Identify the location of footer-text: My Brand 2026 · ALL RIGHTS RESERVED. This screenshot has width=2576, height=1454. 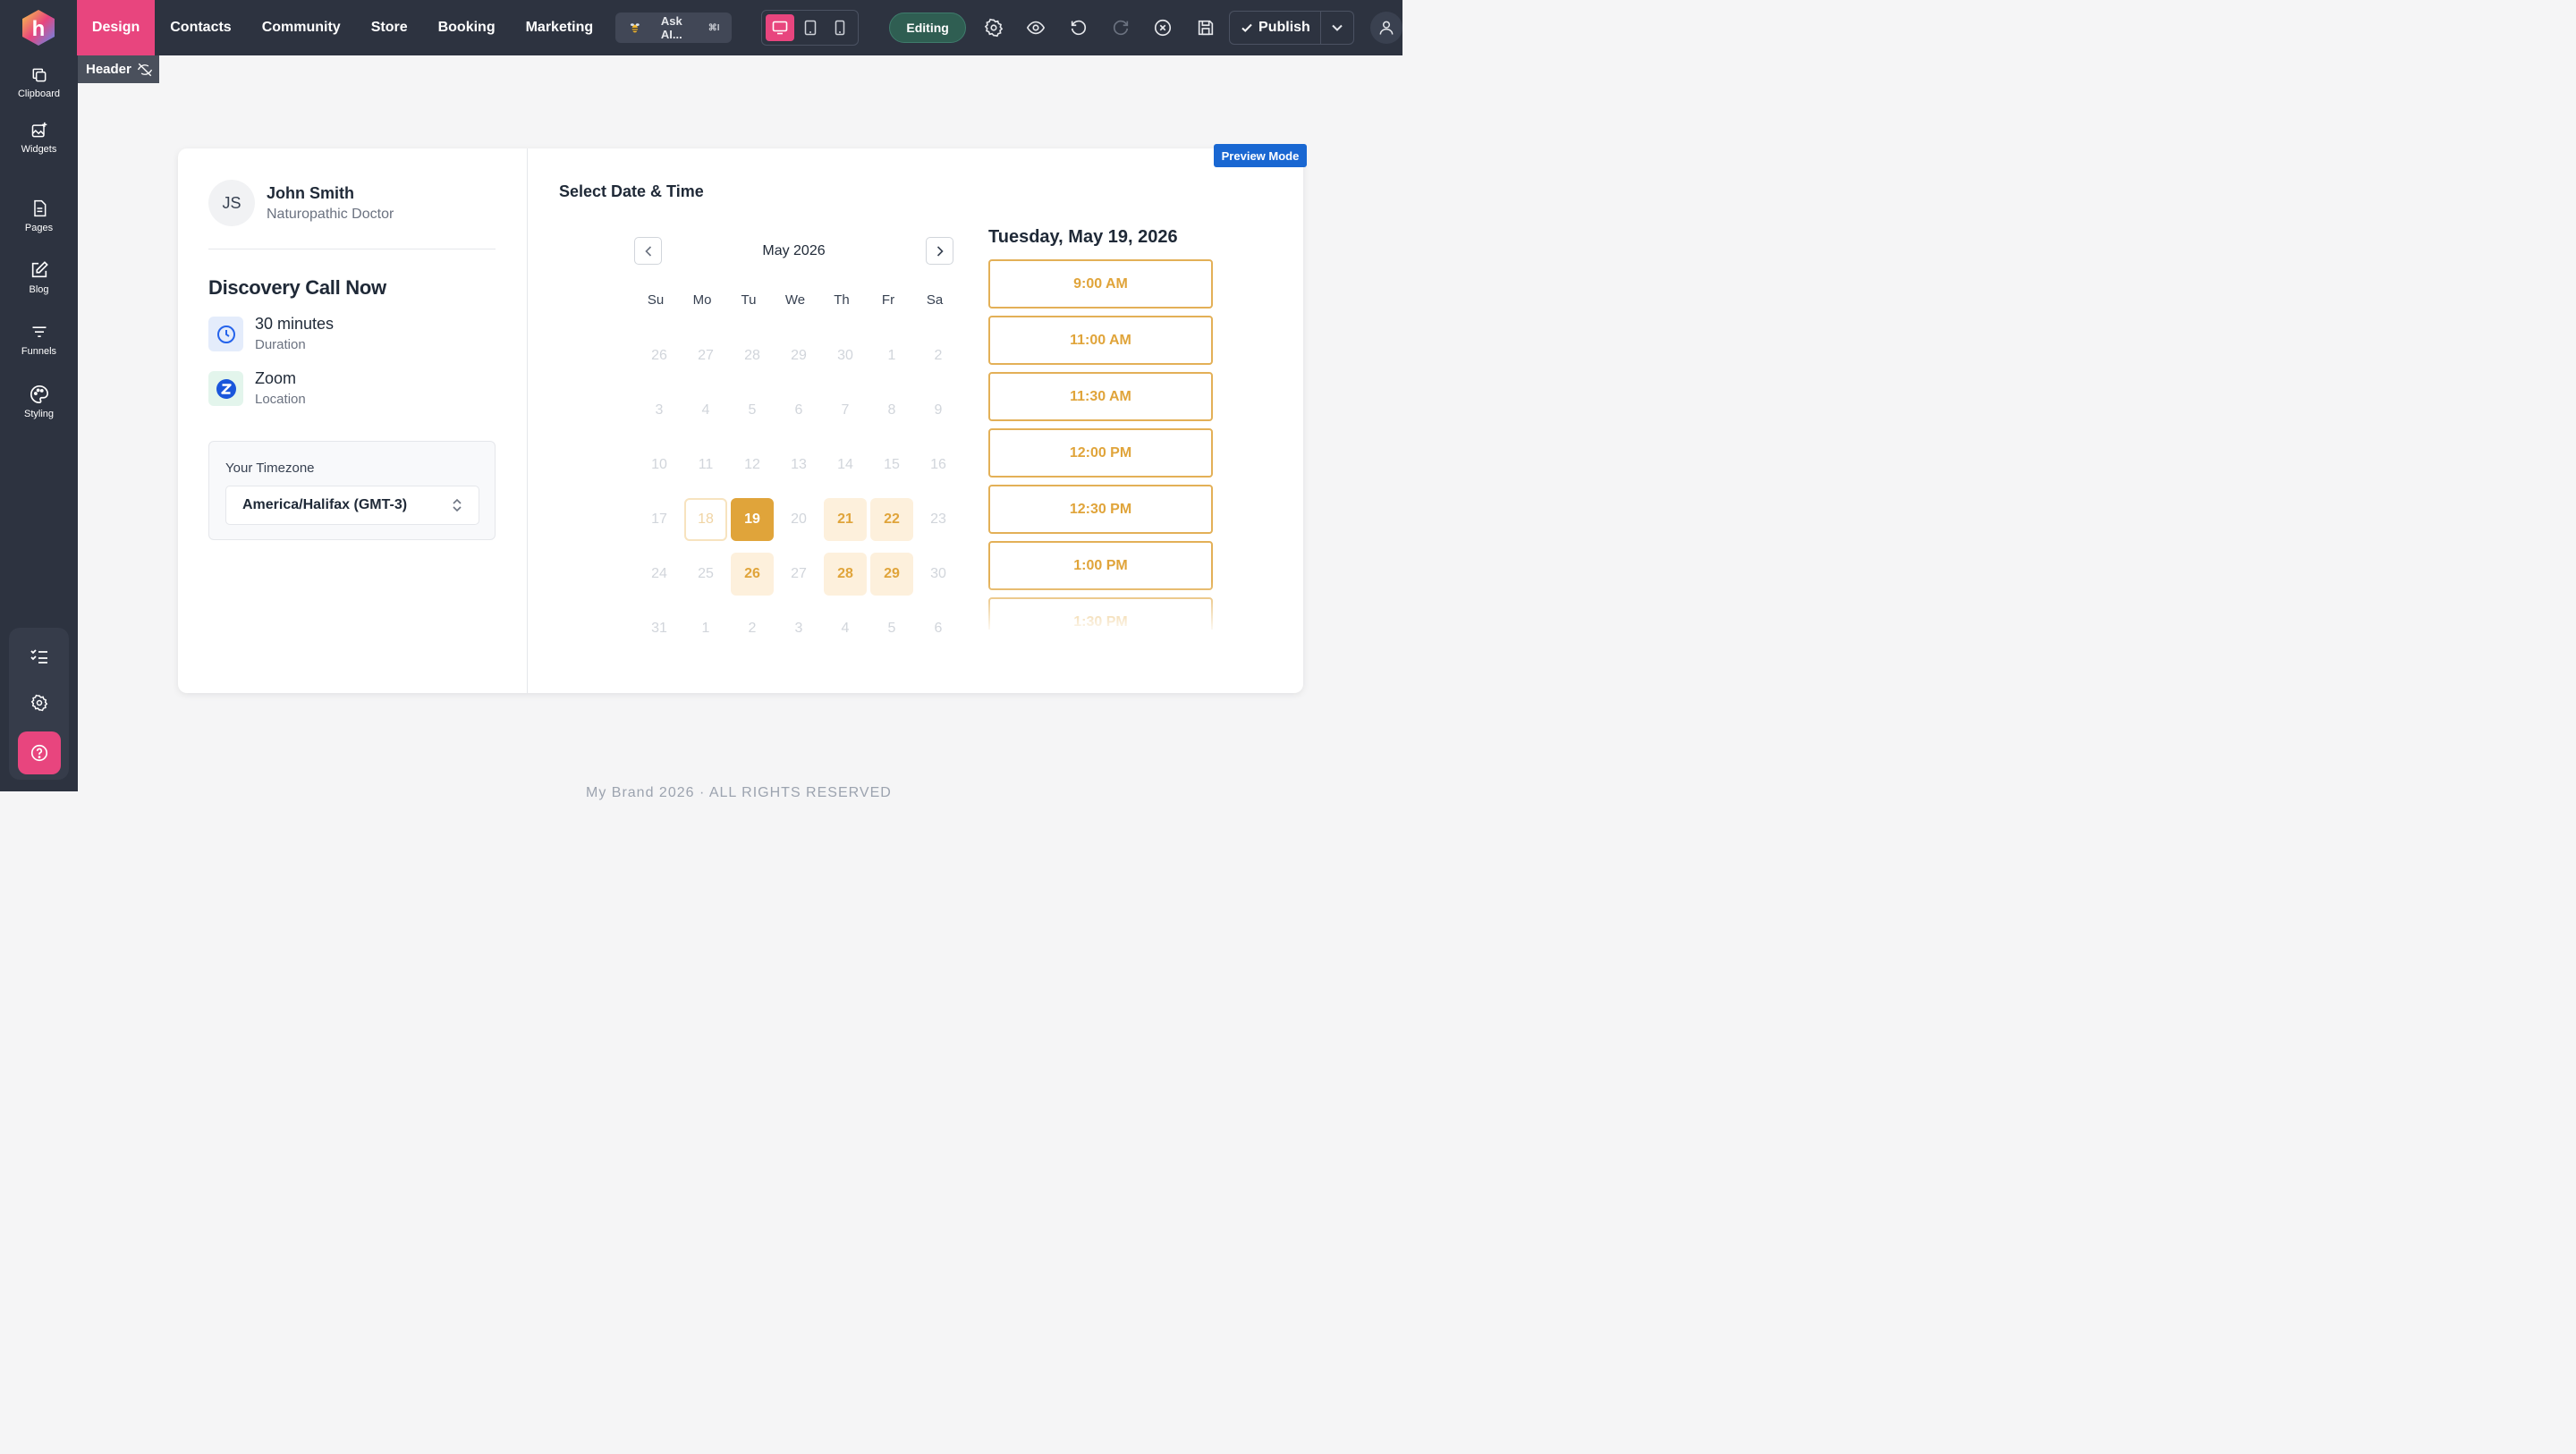
(739, 792).